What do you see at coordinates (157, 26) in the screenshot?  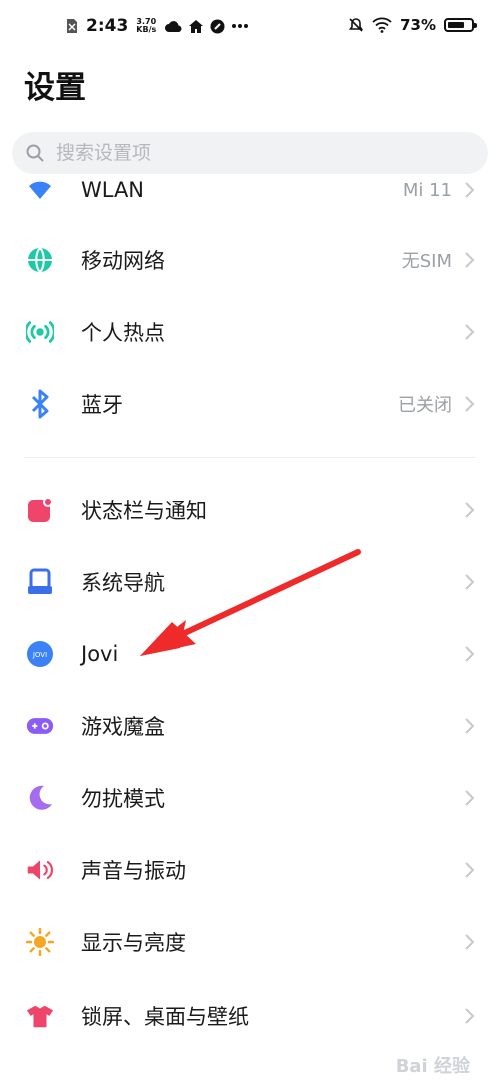 I see `status-bar-left: 2:43 3.70 KB/s` at bounding box center [157, 26].